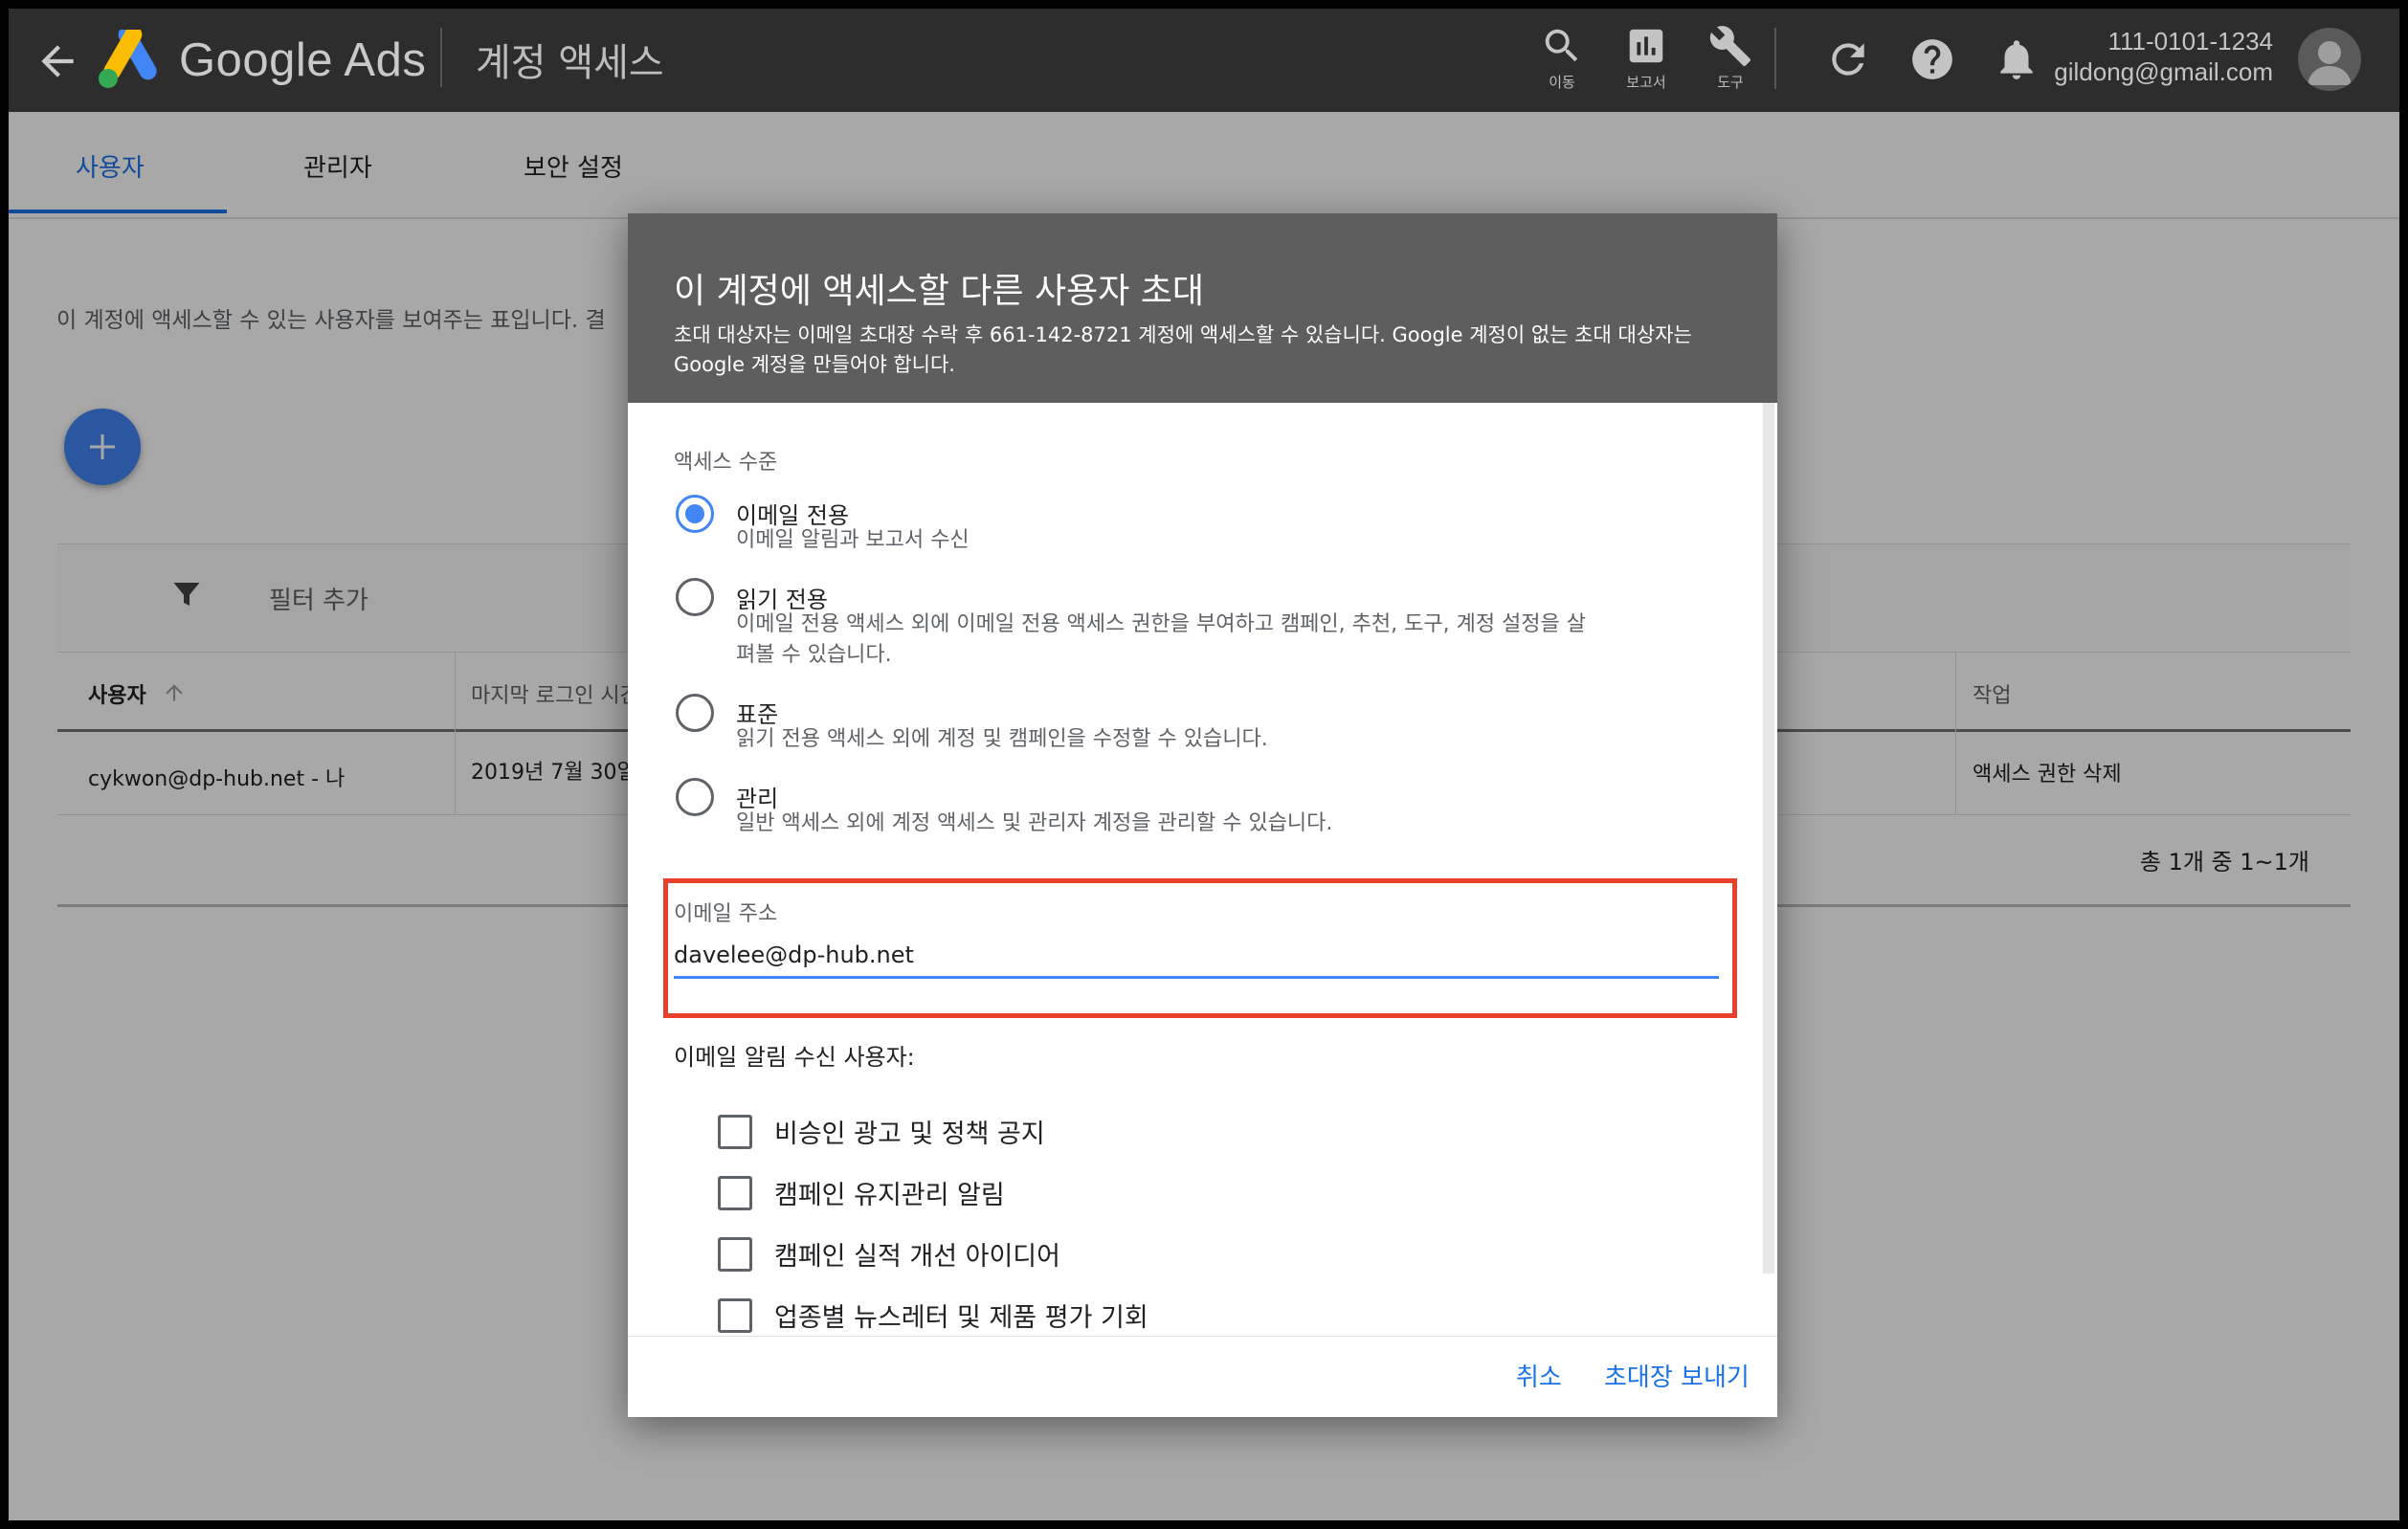 This screenshot has height=1529, width=2408. What do you see at coordinates (1002, 739) in the screenshot?
I see `option-desc-standard: 읽기 전용 액세스 외에 계정 및 캠페인을 수정할 수 있습니다.` at bounding box center [1002, 739].